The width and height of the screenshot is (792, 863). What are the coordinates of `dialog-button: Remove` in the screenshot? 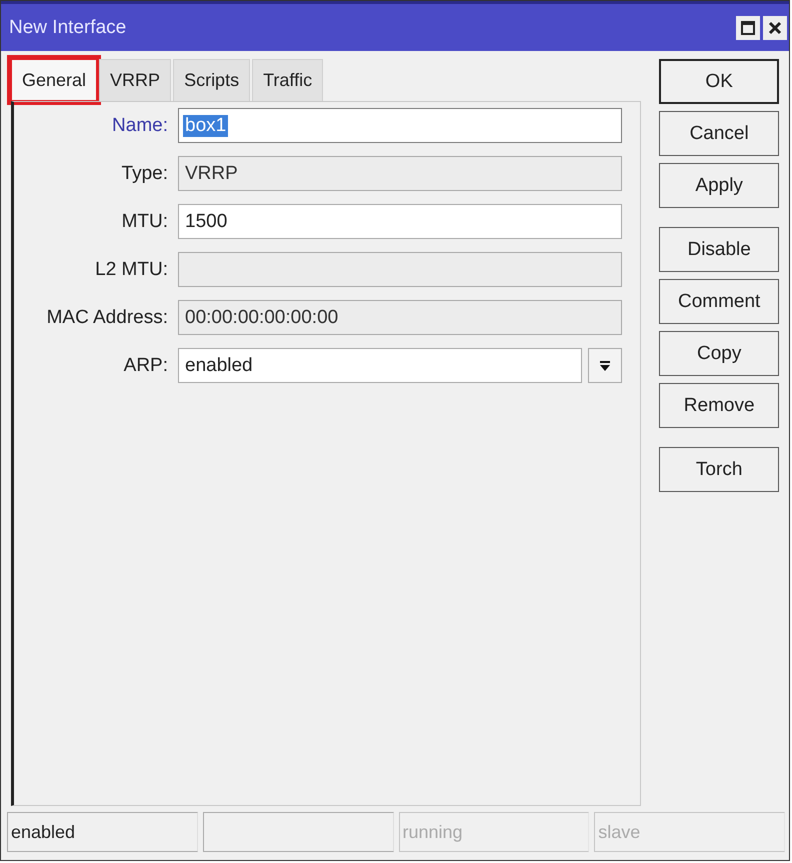 It's located at (719, 405).